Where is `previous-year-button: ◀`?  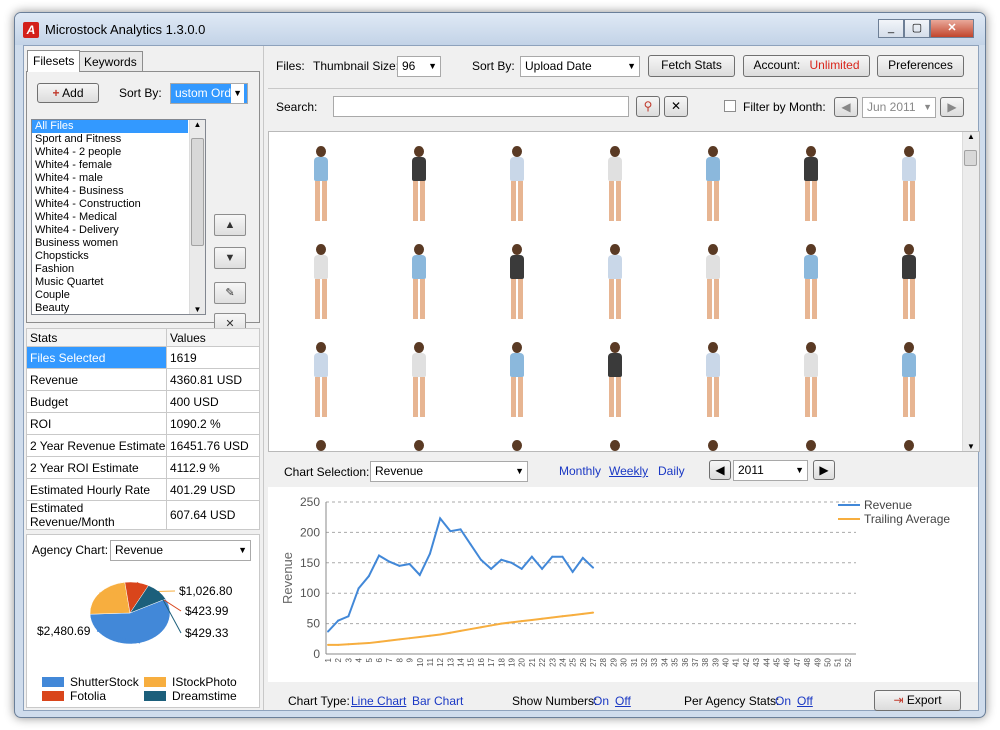 previous-year-button: ◀ is located at coordinates (720, 470).